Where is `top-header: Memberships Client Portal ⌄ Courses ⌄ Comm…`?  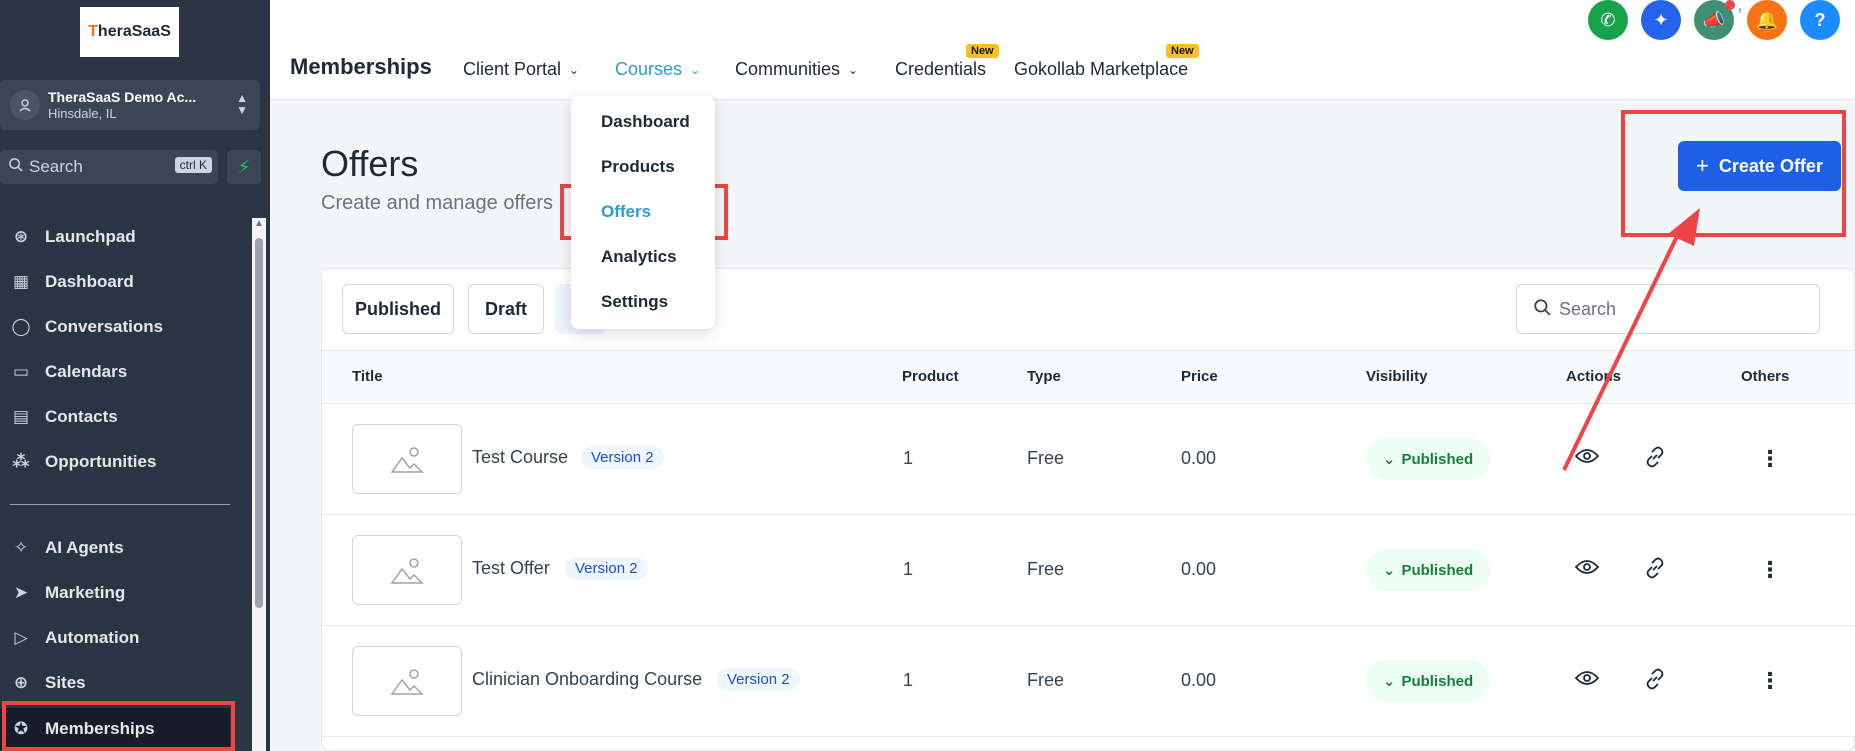 top-header: Memberships Client Portal ⌄ Courses ⌄ Comm… is located at coordinates (1062, 50).